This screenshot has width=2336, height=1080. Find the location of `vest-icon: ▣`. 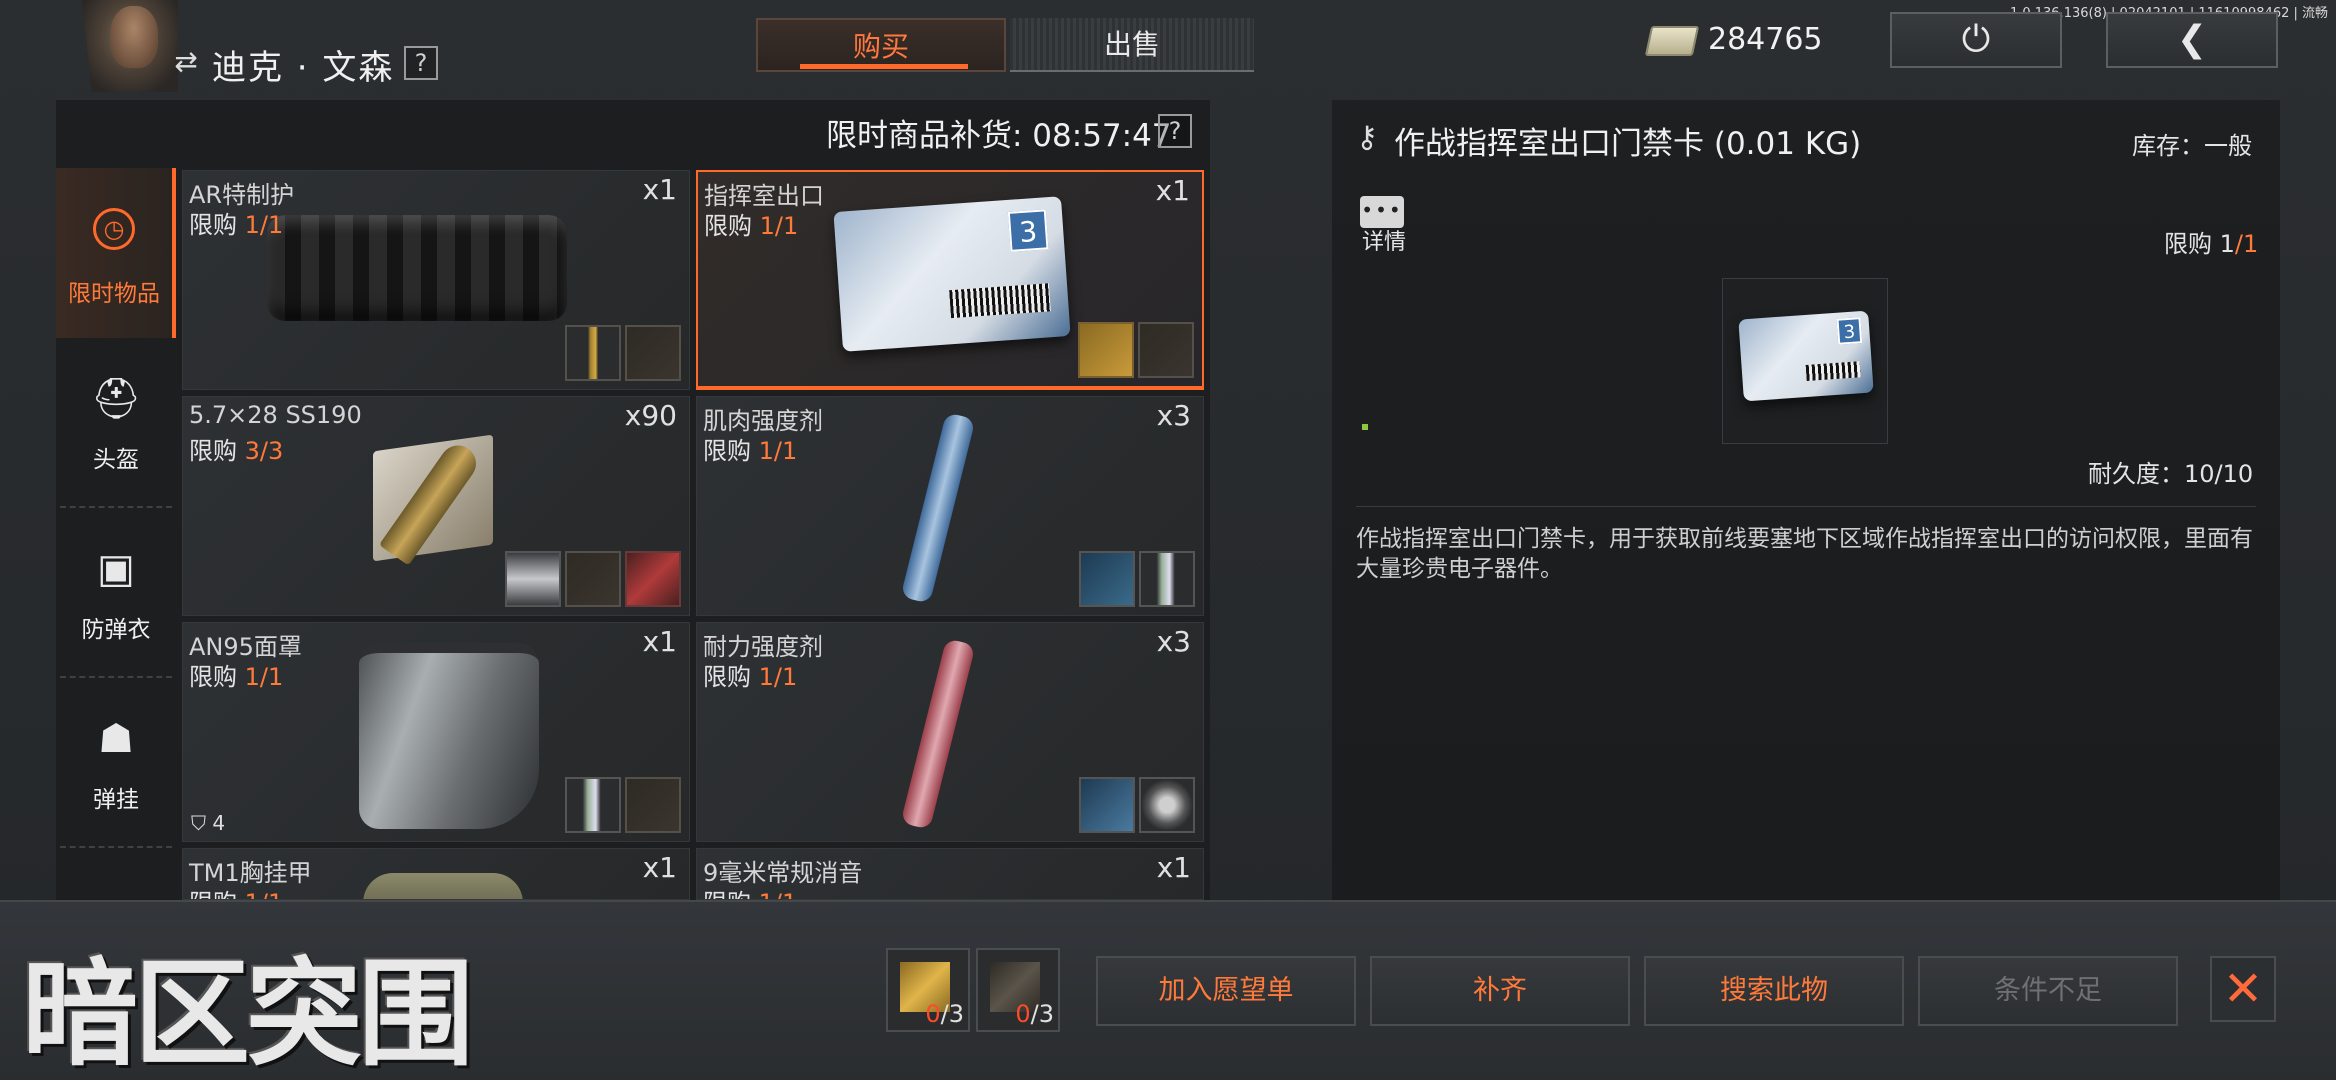

vest-icon: ▣ is located at coordinates (116, 569).